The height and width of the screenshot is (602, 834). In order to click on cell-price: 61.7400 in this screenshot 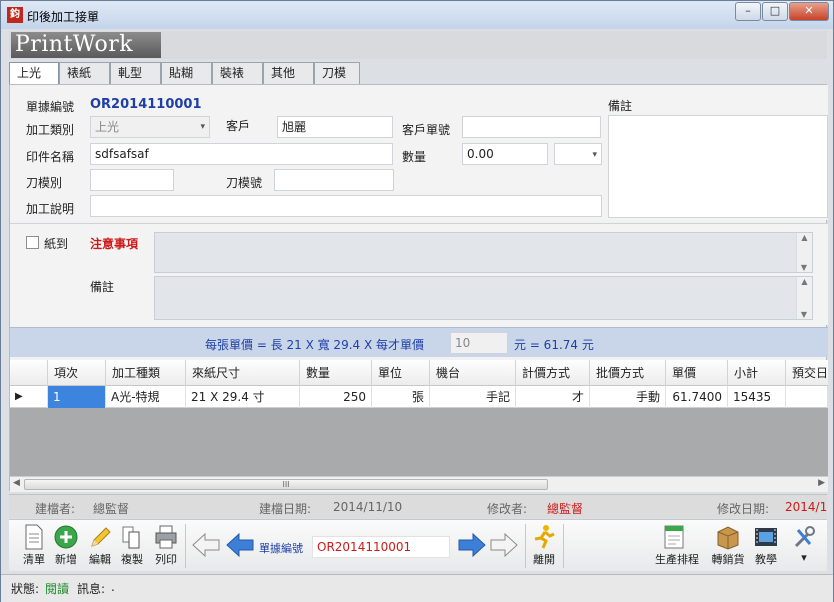, I will do `click(697, 397)`.